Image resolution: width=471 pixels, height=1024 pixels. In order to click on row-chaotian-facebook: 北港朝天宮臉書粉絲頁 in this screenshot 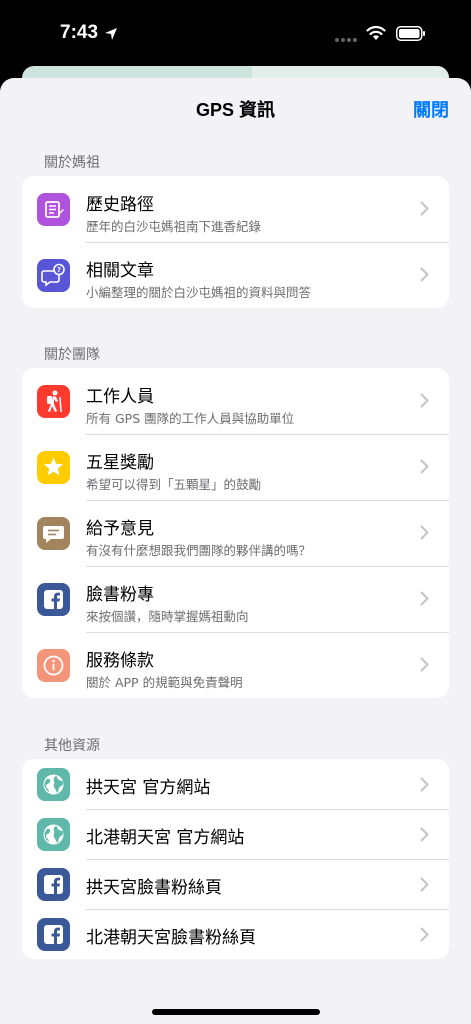, I will do `click(235, 934)`.